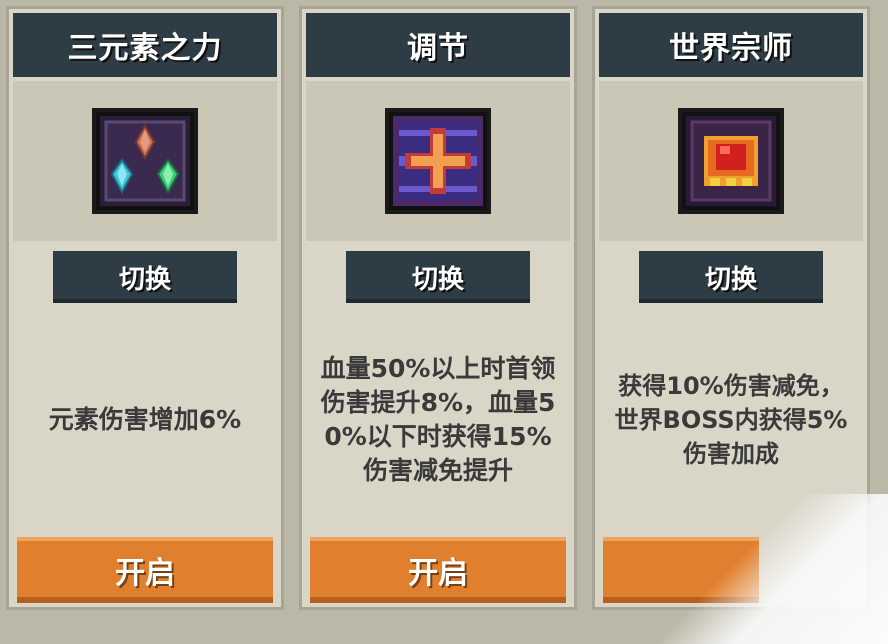 Image resolution: width=888 pixels, height=644 pixels. I want to click on red-cross-icon, so click(438, 161).